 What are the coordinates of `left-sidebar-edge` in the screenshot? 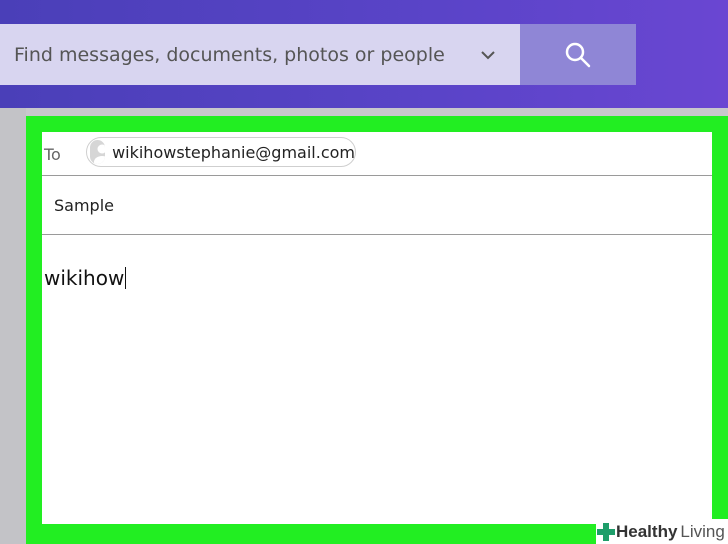 It's located at (13, 326).